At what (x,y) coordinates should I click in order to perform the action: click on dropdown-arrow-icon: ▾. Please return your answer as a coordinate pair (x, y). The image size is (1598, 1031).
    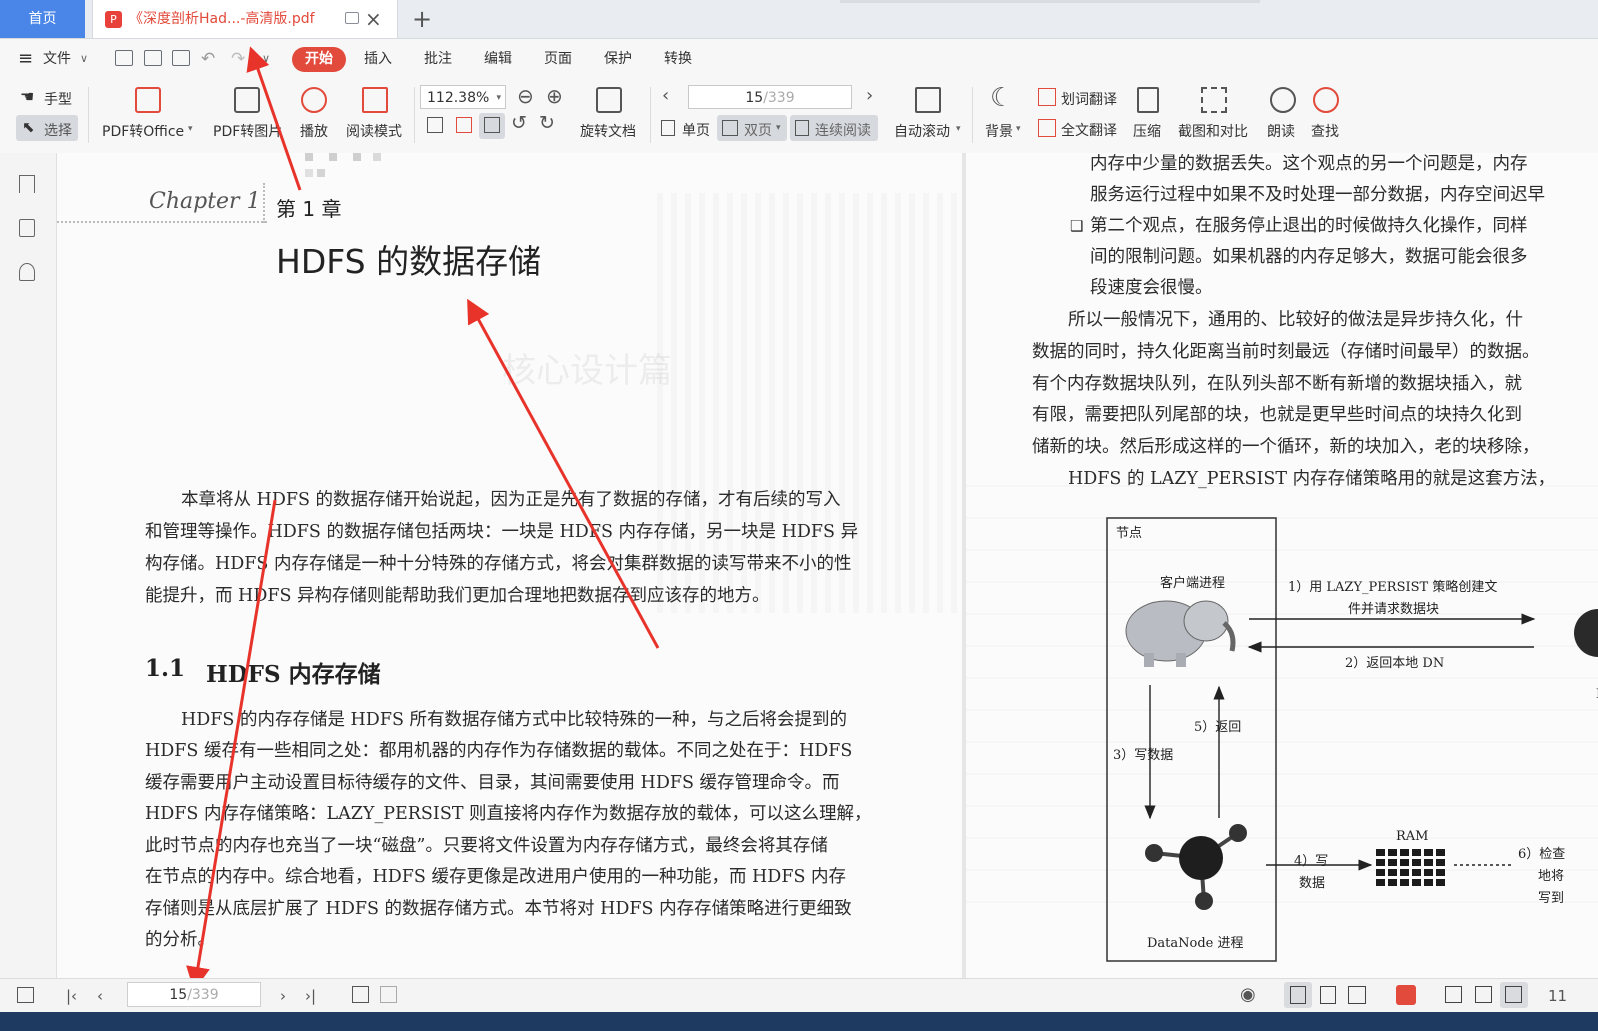
    Looking at the image, I should click on (190, 129).